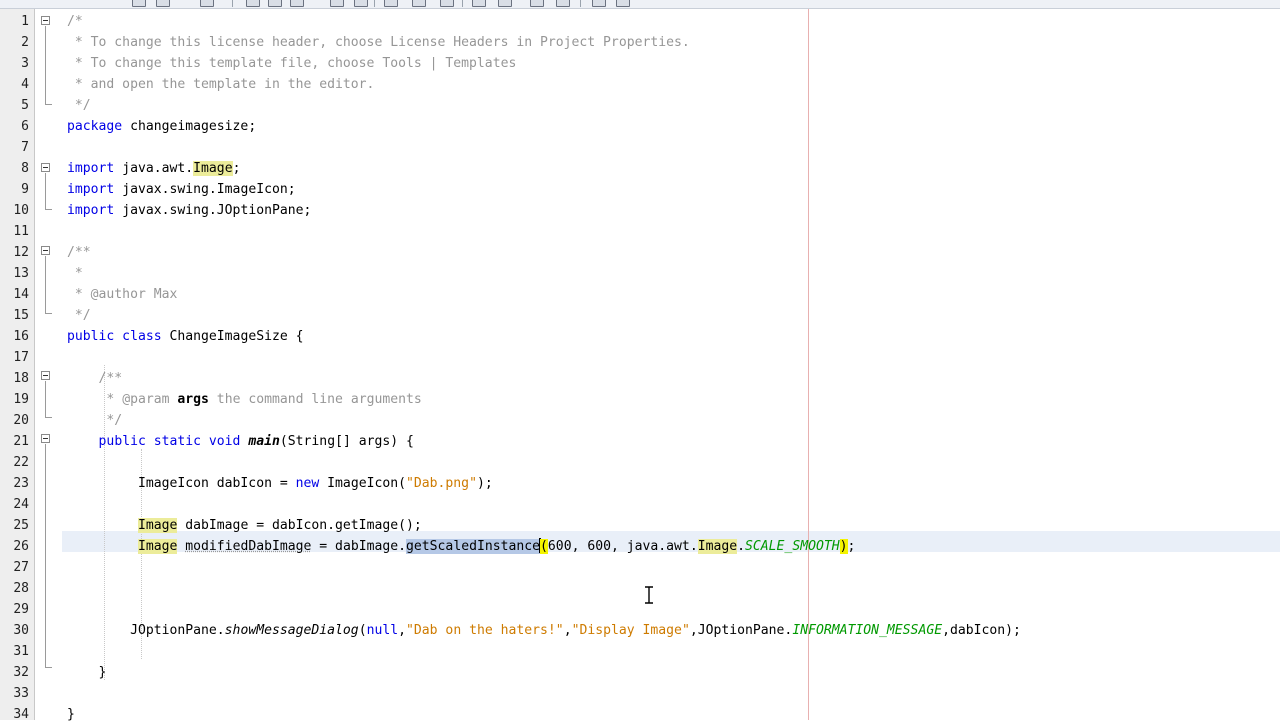  I want to click on code-token: * @author Max, so click(122, 294).